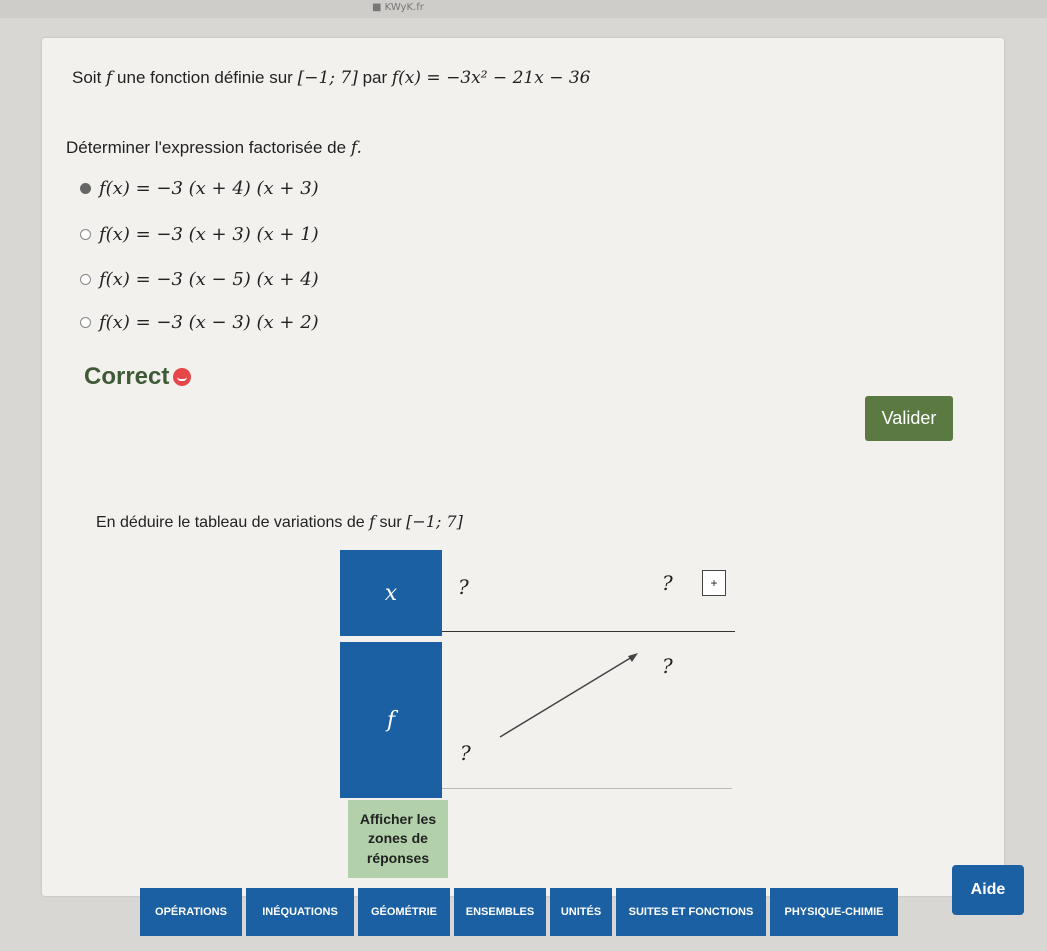  I want to click on domain-interval: [−1; 7], so click(327, 78).